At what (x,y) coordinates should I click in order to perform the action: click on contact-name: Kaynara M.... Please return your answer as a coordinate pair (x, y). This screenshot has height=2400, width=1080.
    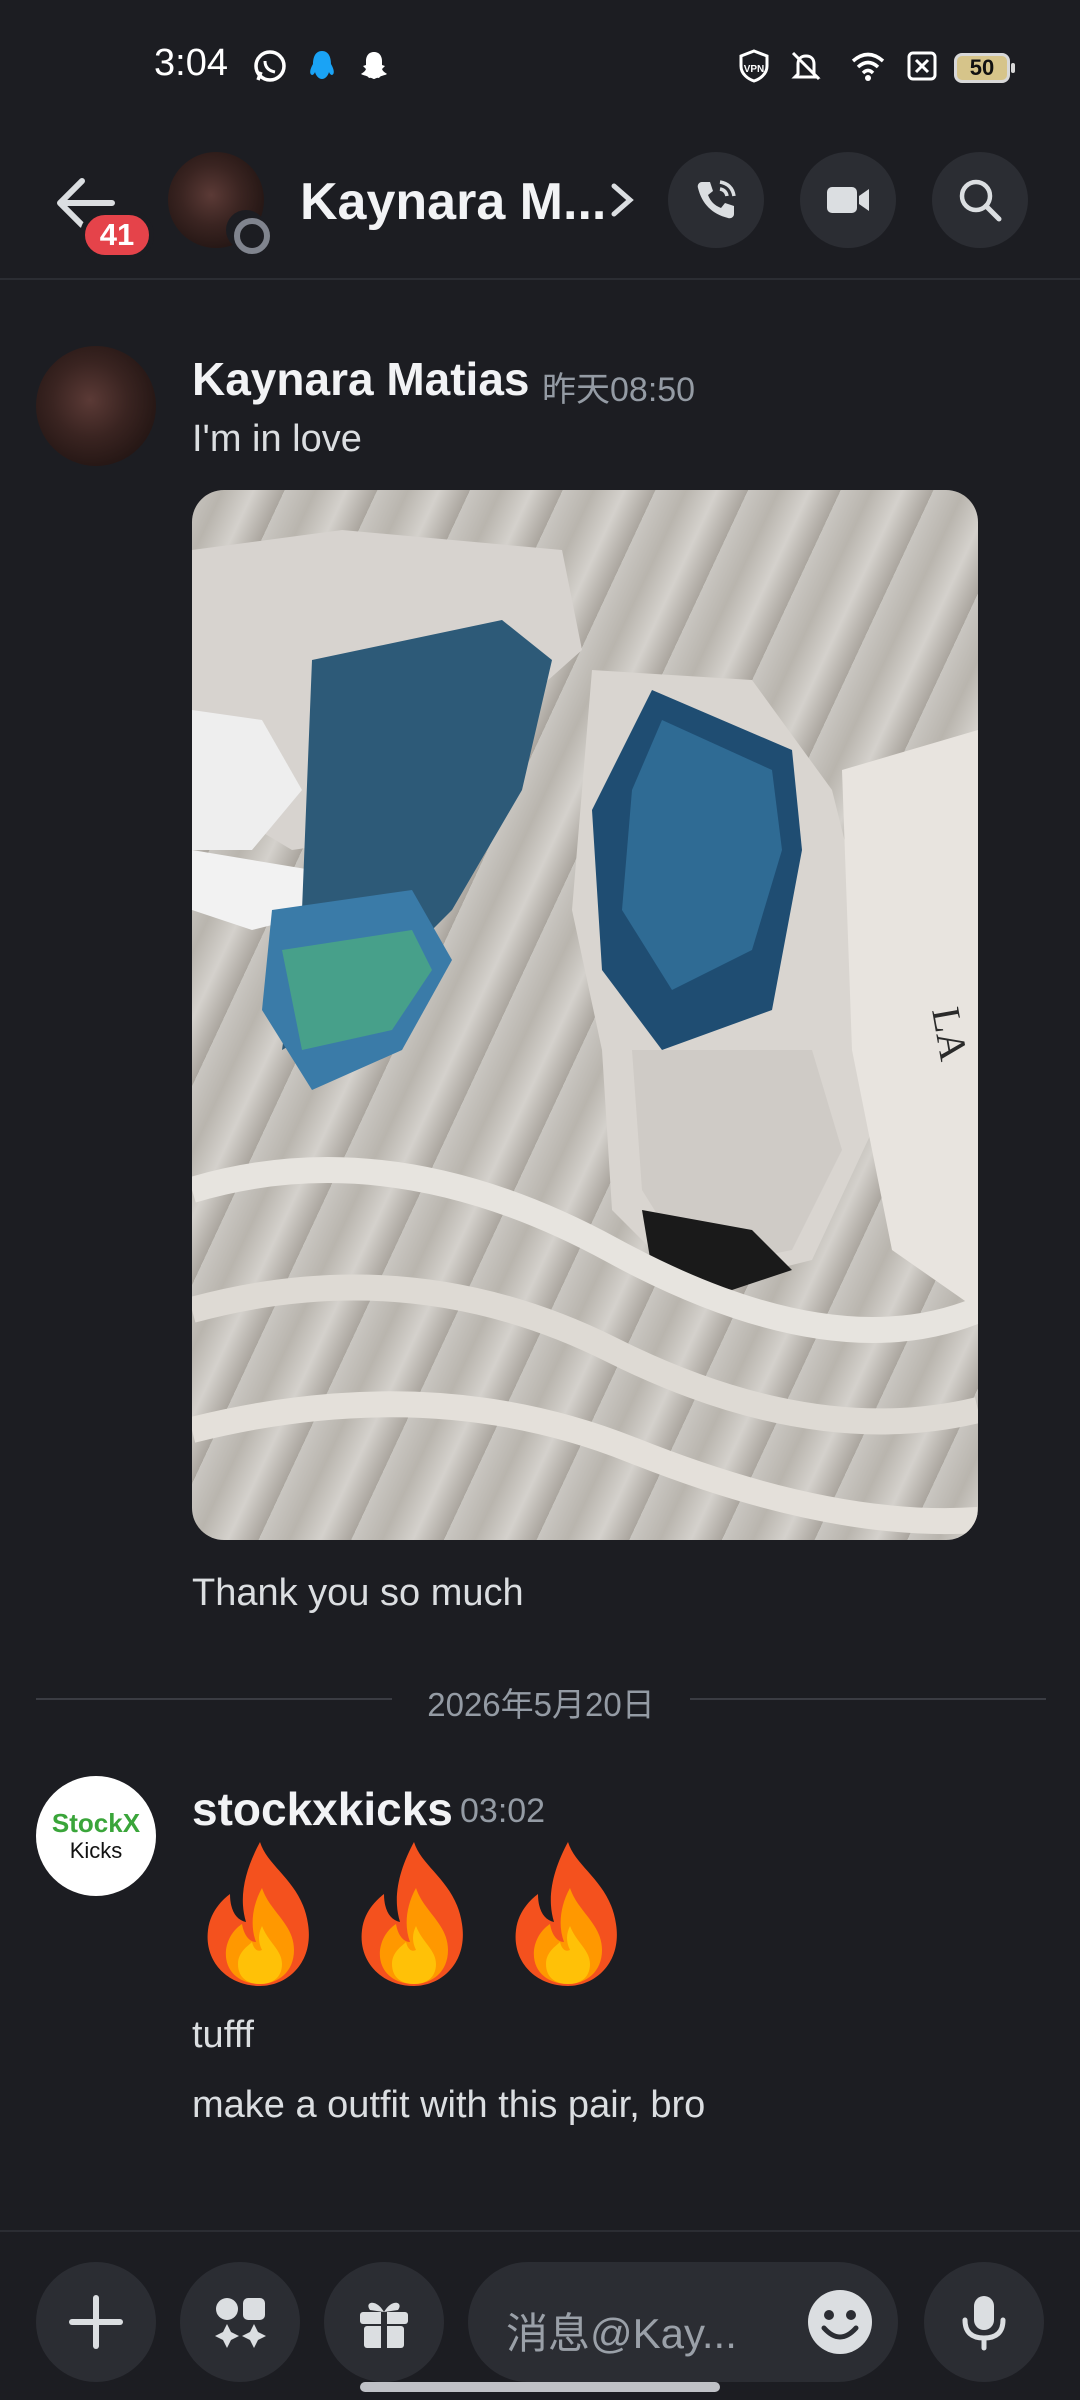
    Looking at the image, I should click on (453, 202).